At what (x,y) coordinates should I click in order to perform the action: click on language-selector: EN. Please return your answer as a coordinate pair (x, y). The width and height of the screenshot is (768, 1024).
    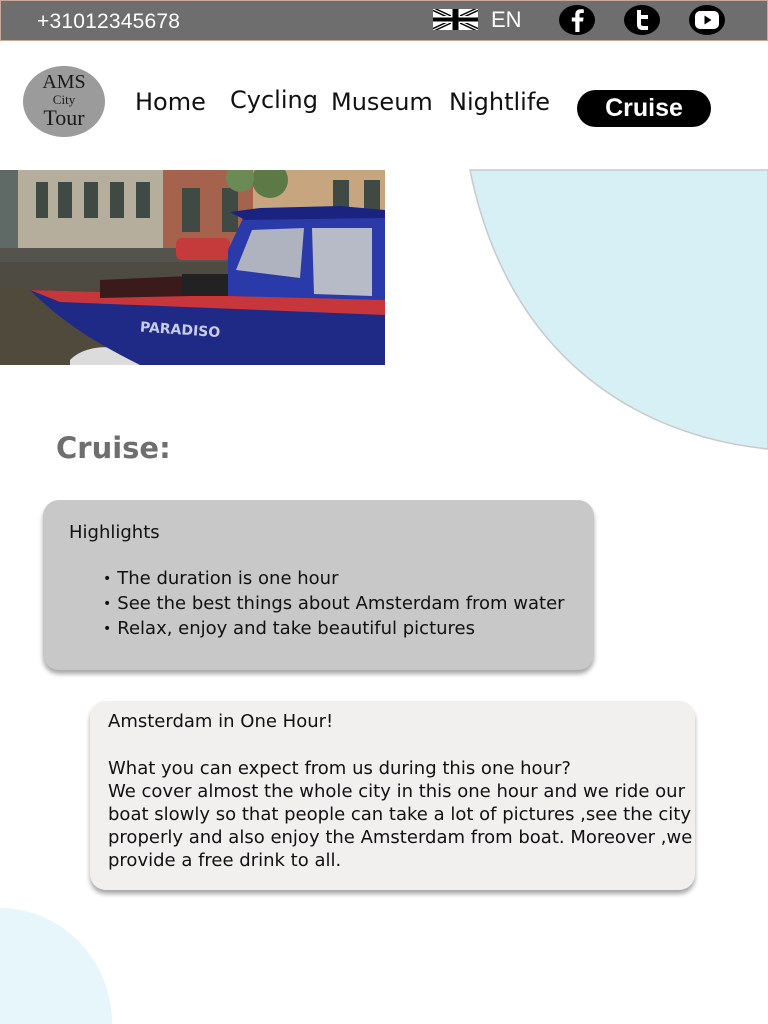
    Looking at the image, I should click on (506, 20).